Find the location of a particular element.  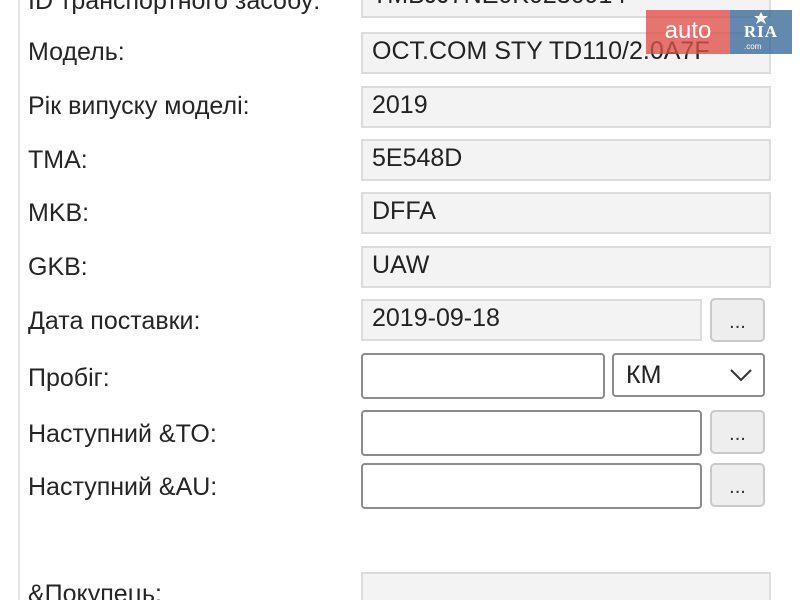

watermark-ria-block: RIA .com is located at coordinates (761, 32).